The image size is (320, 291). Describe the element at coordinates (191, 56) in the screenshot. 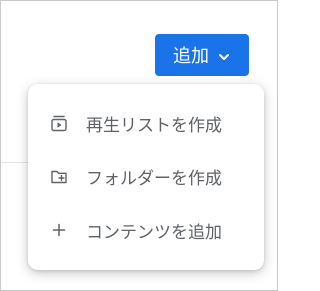

I see `add-button-label: 追加` at that location.